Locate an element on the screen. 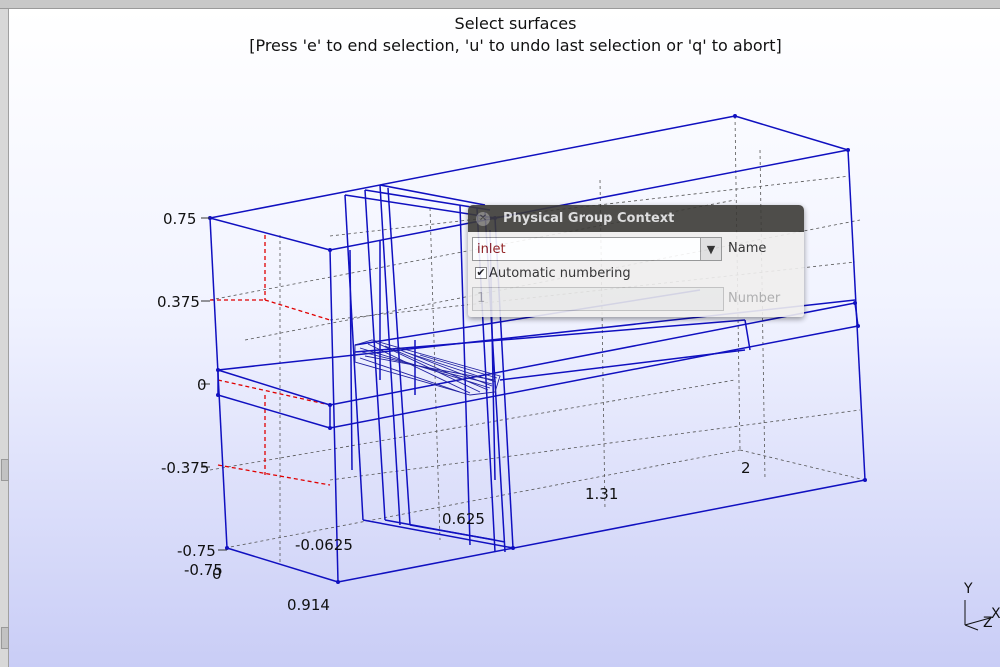 This screenshot has width=1000, height=667. number-field: 1 is located at coordinates (598, 299).